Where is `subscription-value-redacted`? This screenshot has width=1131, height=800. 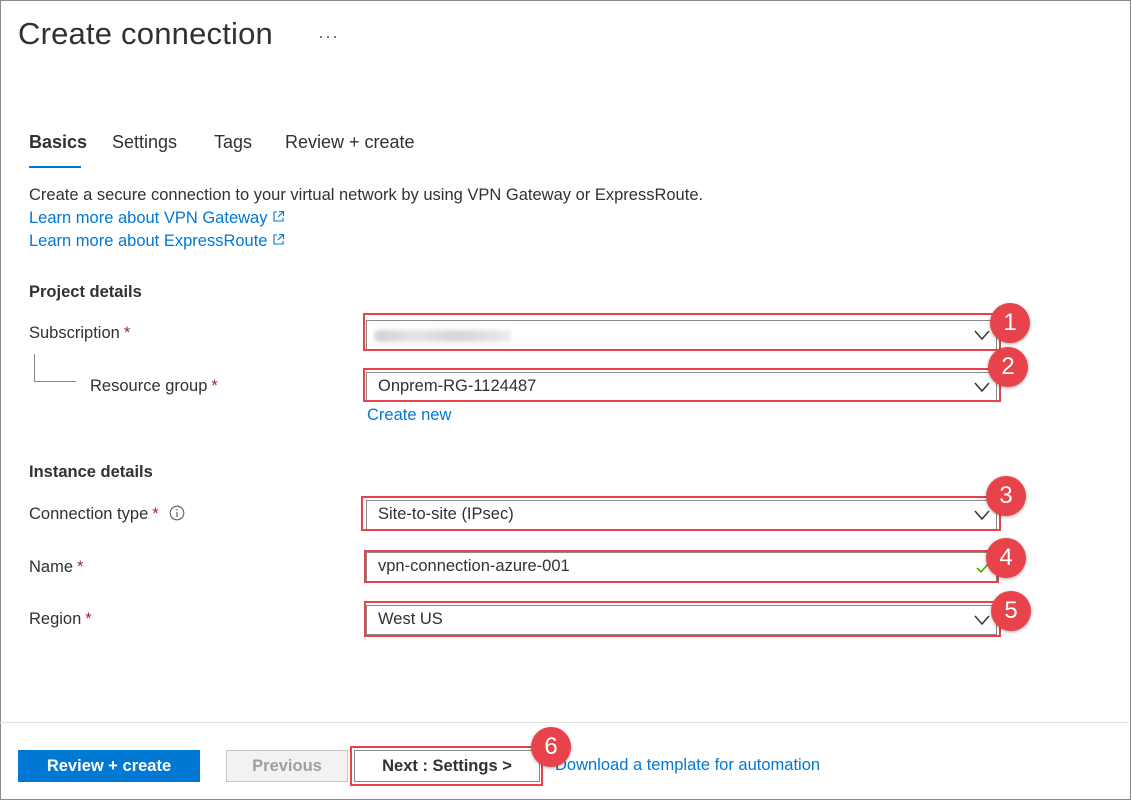
subscription-value-redacted is located at coordinates (443, 336).